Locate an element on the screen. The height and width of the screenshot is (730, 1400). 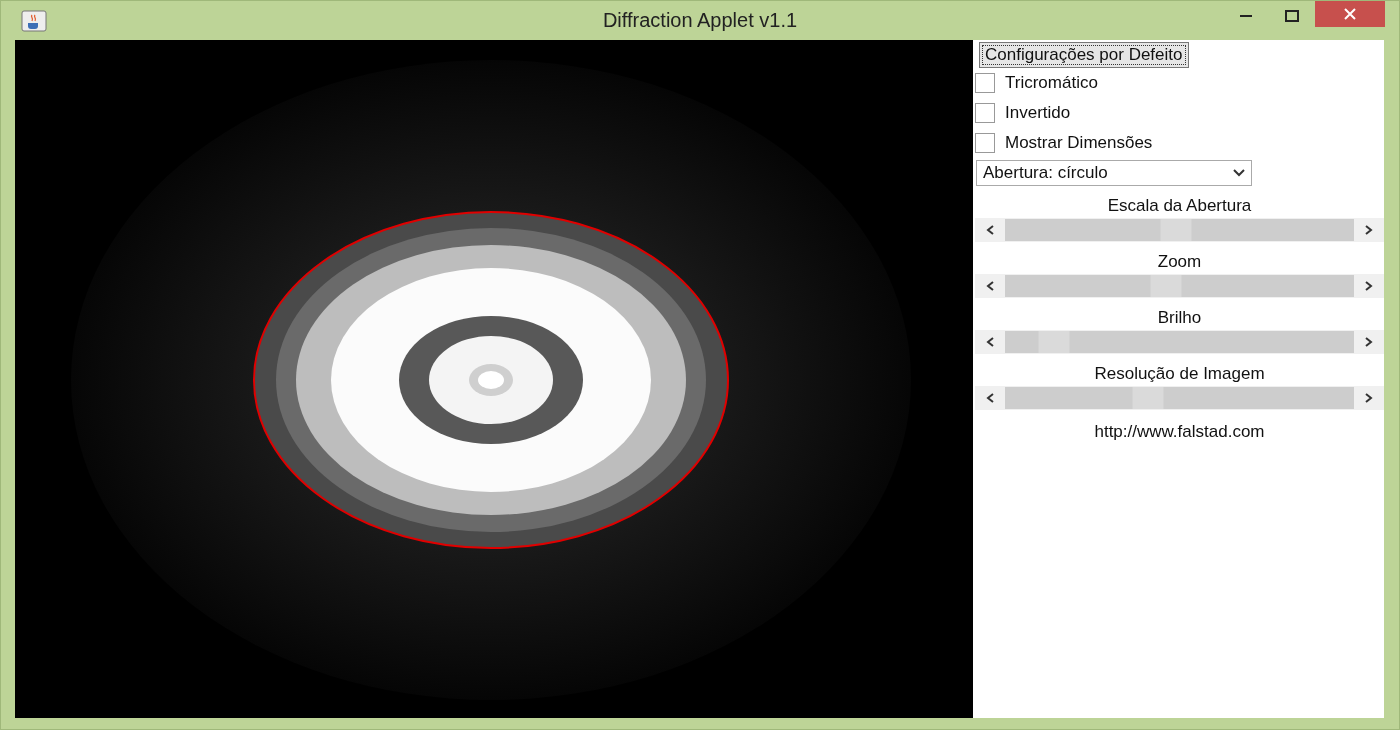
default-settings-button: Configurações por Defeito is located at coordinates (1084, 55).